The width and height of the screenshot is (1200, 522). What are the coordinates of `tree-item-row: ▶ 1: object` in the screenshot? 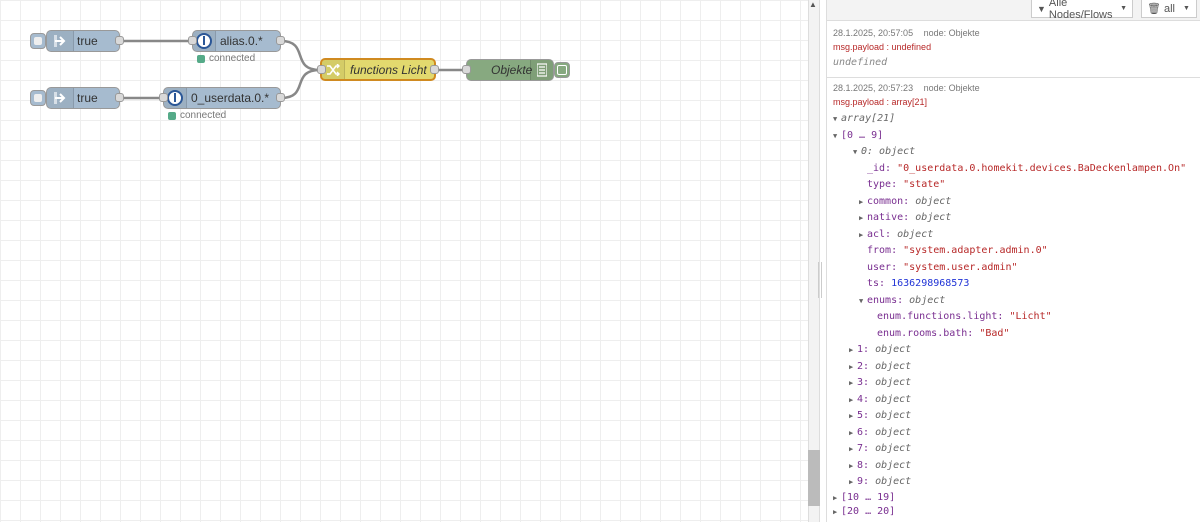 It's located at (1013, 350).